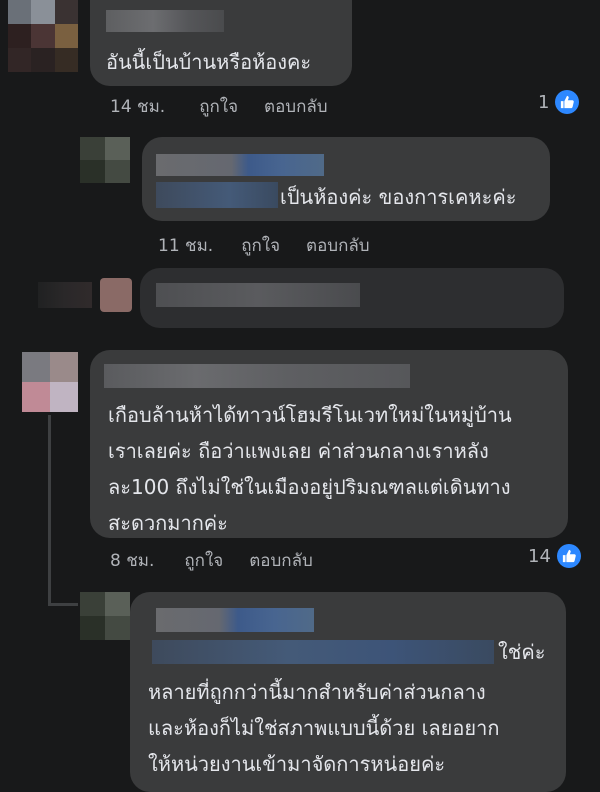 Image resolution: width=600 pixels, height=792 pixels. I want to click on comment-bubble: เป็นห้องค่ะ ของการเคหะค่ะ, so click(346, 179).